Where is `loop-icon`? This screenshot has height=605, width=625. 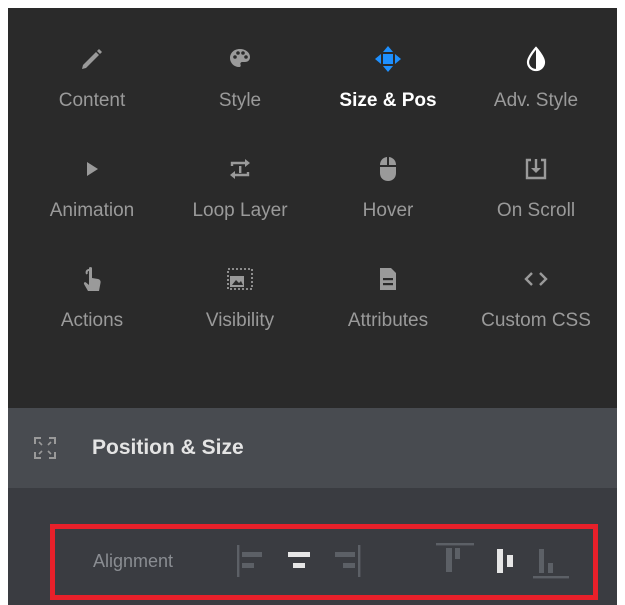 loop-icon is located at coordinates (240, 169).